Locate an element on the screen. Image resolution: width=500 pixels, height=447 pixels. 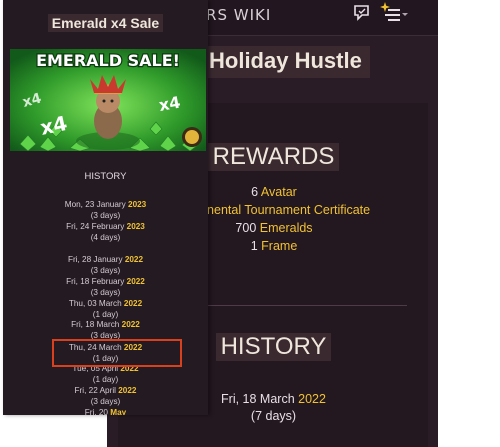
emerald-sale-banner: x4 x4 x4 EMERALD SALE! is located at coordinates (108, 100).